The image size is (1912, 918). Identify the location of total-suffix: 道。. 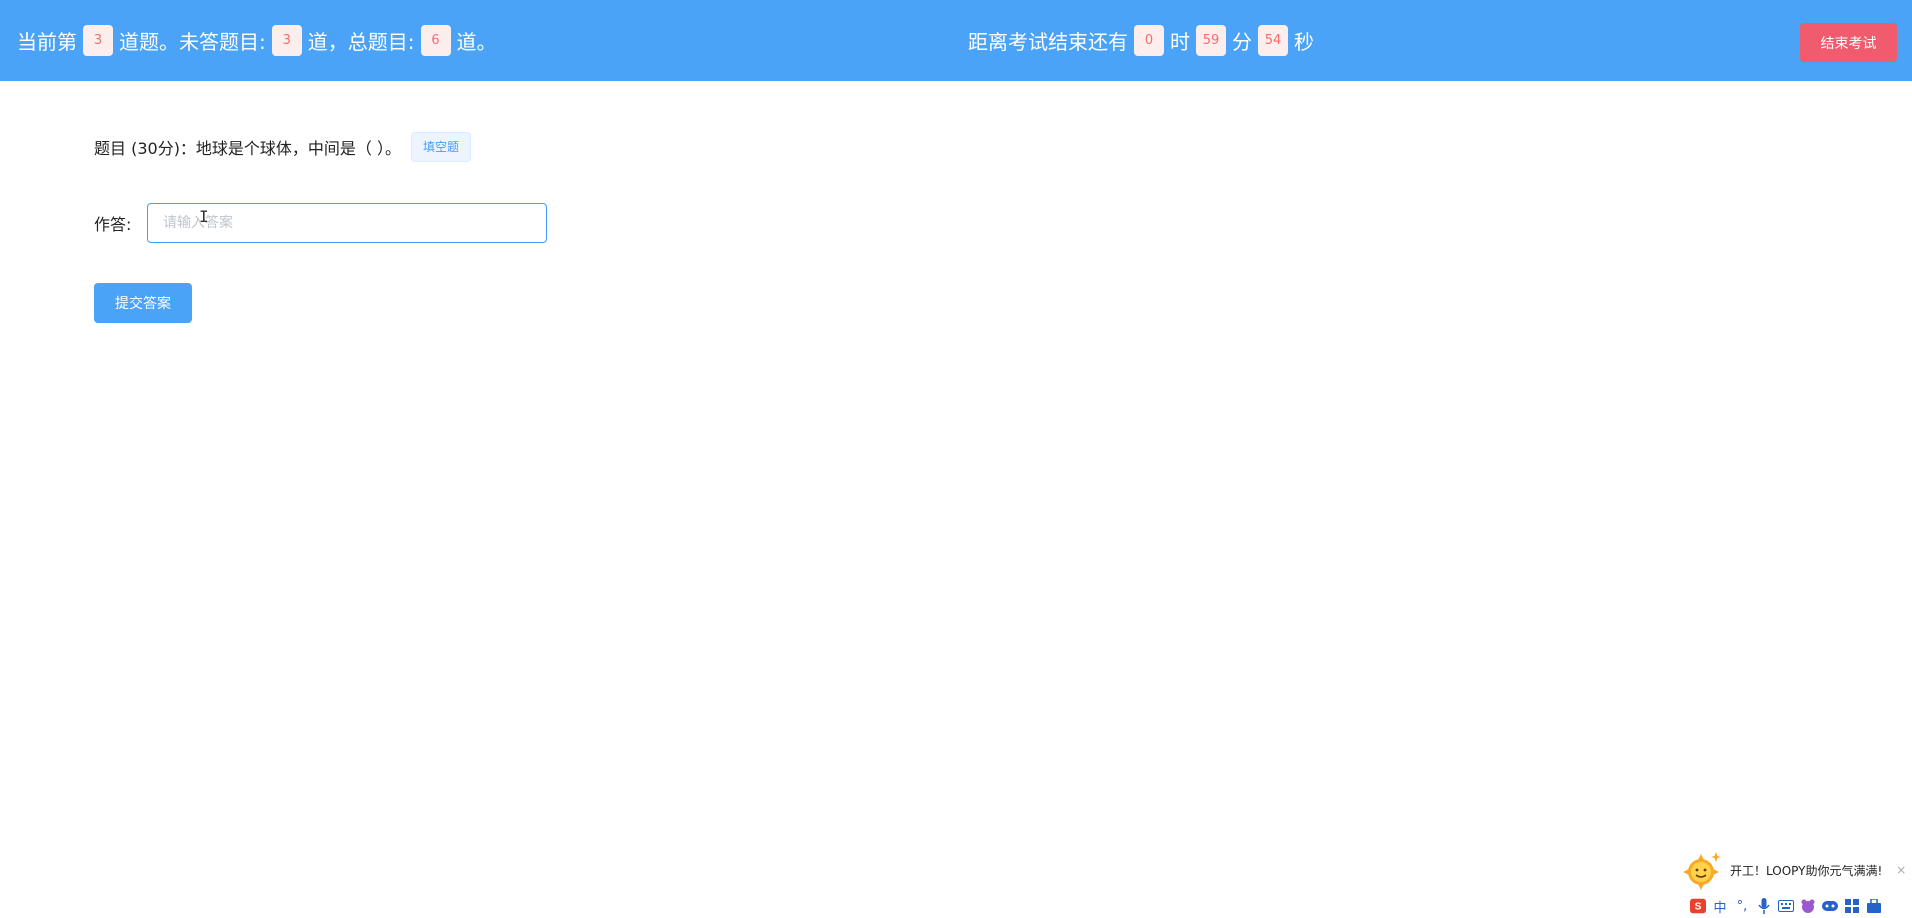
(476, 42).